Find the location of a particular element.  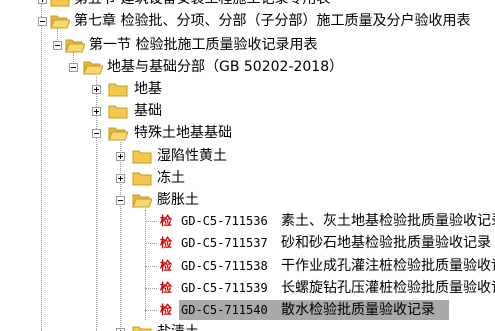

tree-item: 地基 is located at coordinates (247, 89).